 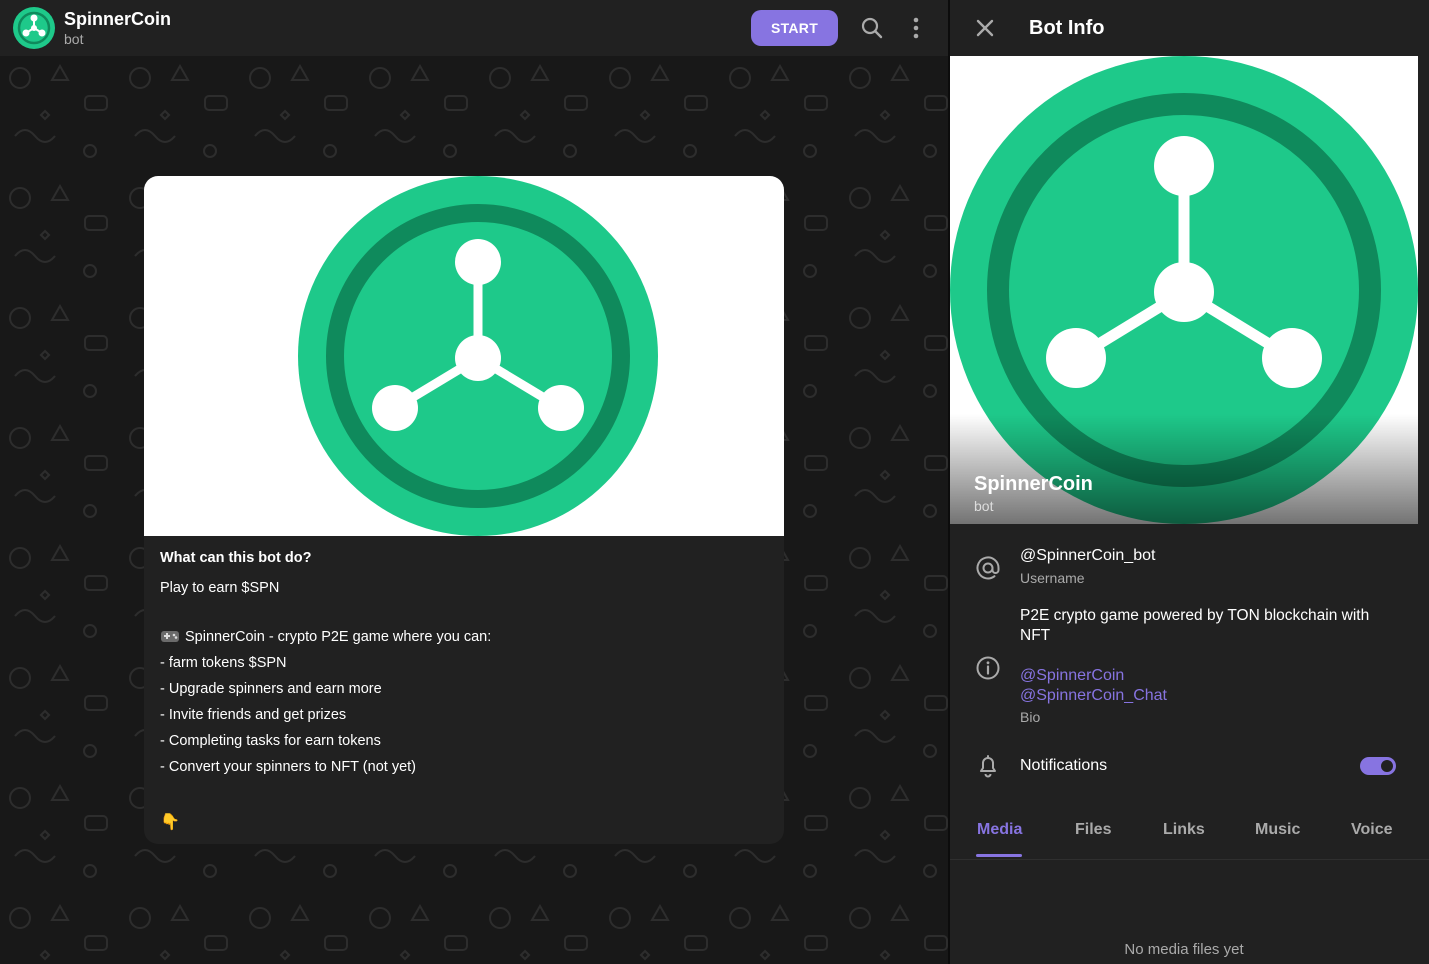 I want to click on username-label: Username, so click(x=1052, y=578).